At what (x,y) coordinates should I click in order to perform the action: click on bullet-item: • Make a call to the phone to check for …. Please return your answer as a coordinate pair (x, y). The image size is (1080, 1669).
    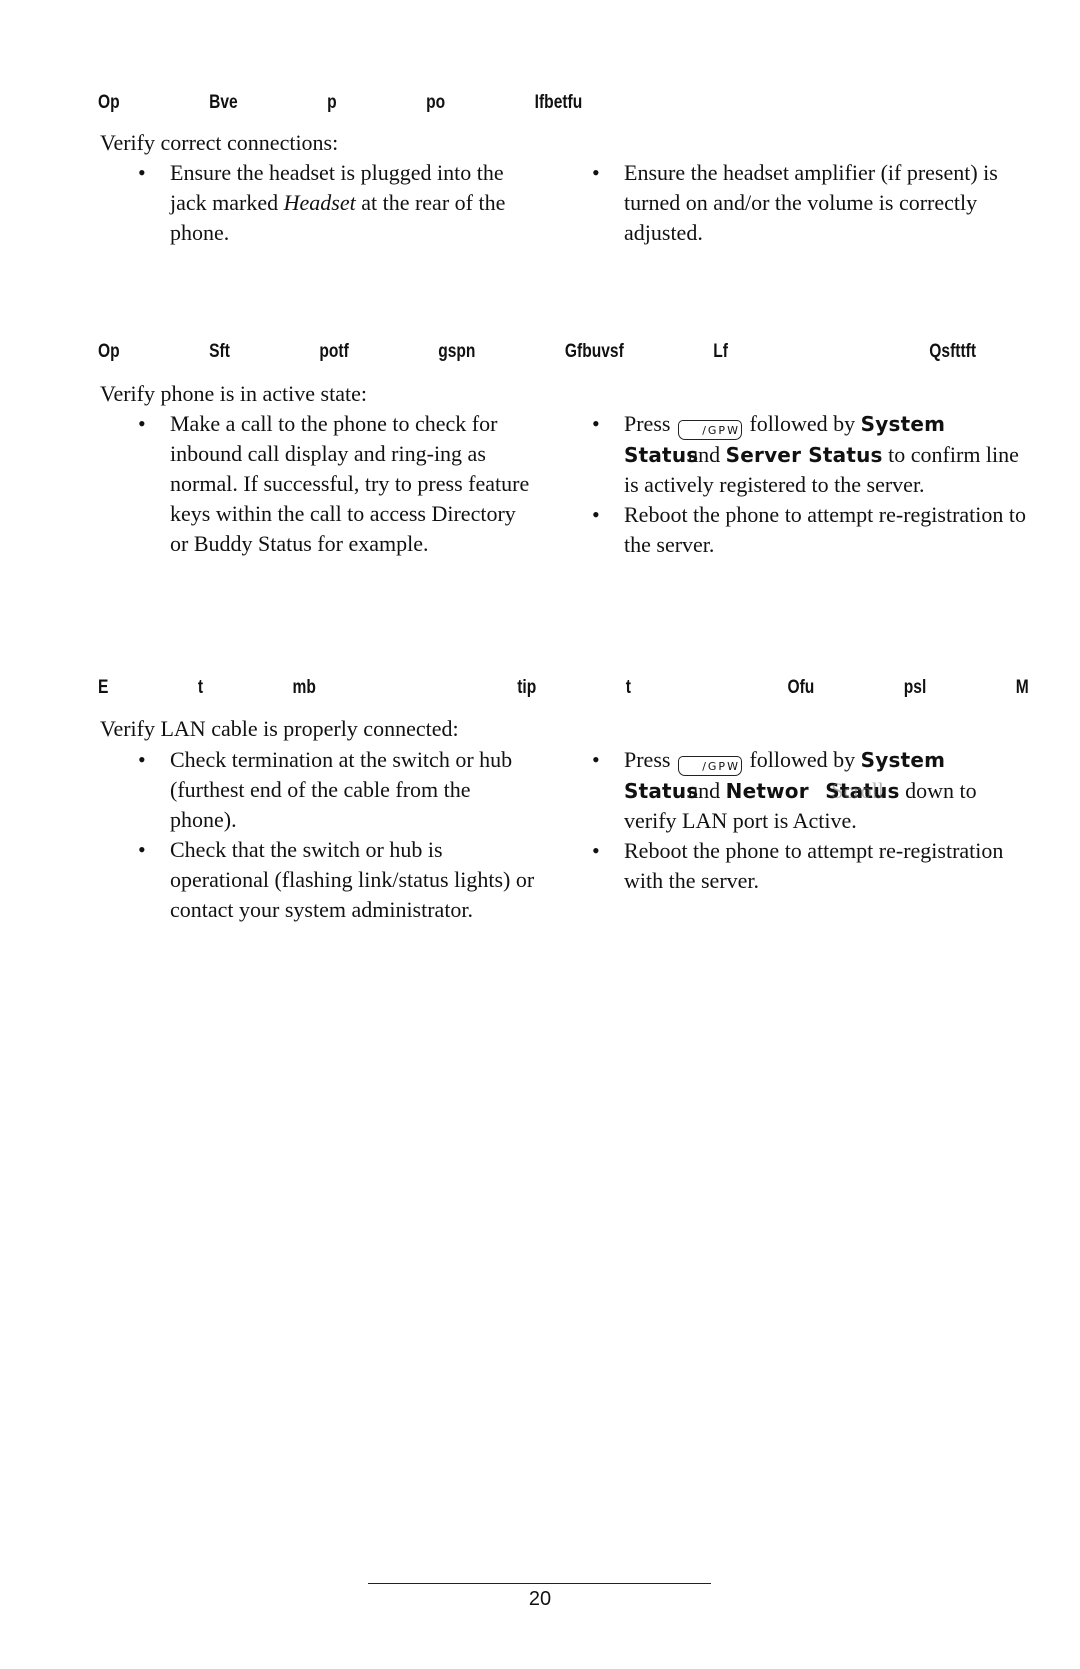
    Looking at the image, I should click on (334, 483).